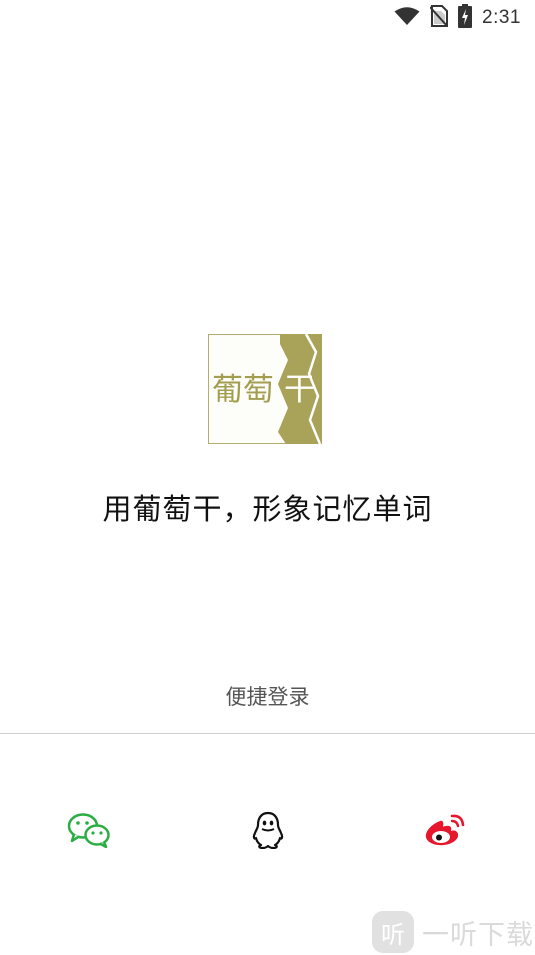  Describe the element at coordinates (267, 733) in the screenshot. I see `divider` at that location.